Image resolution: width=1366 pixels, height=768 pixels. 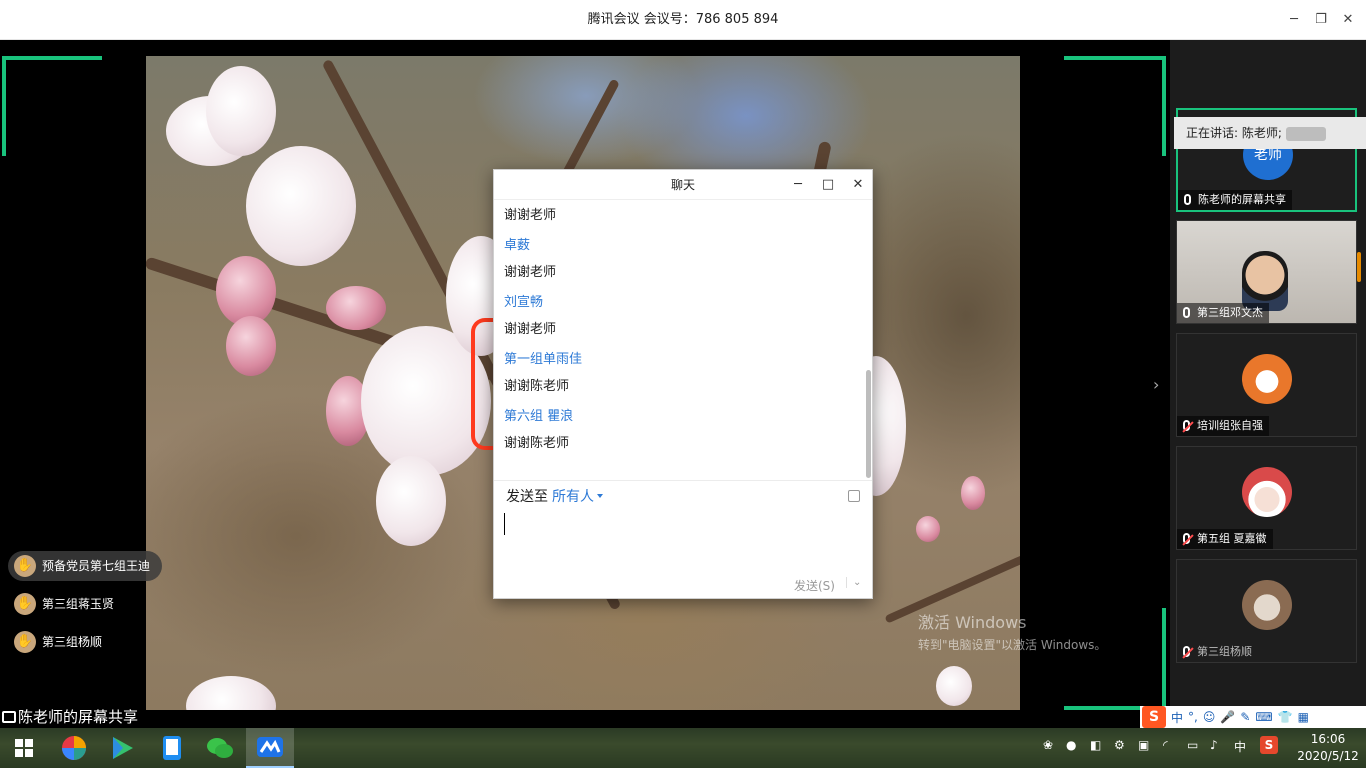 I want to click on phone-icon, so click(x=172, y=748).